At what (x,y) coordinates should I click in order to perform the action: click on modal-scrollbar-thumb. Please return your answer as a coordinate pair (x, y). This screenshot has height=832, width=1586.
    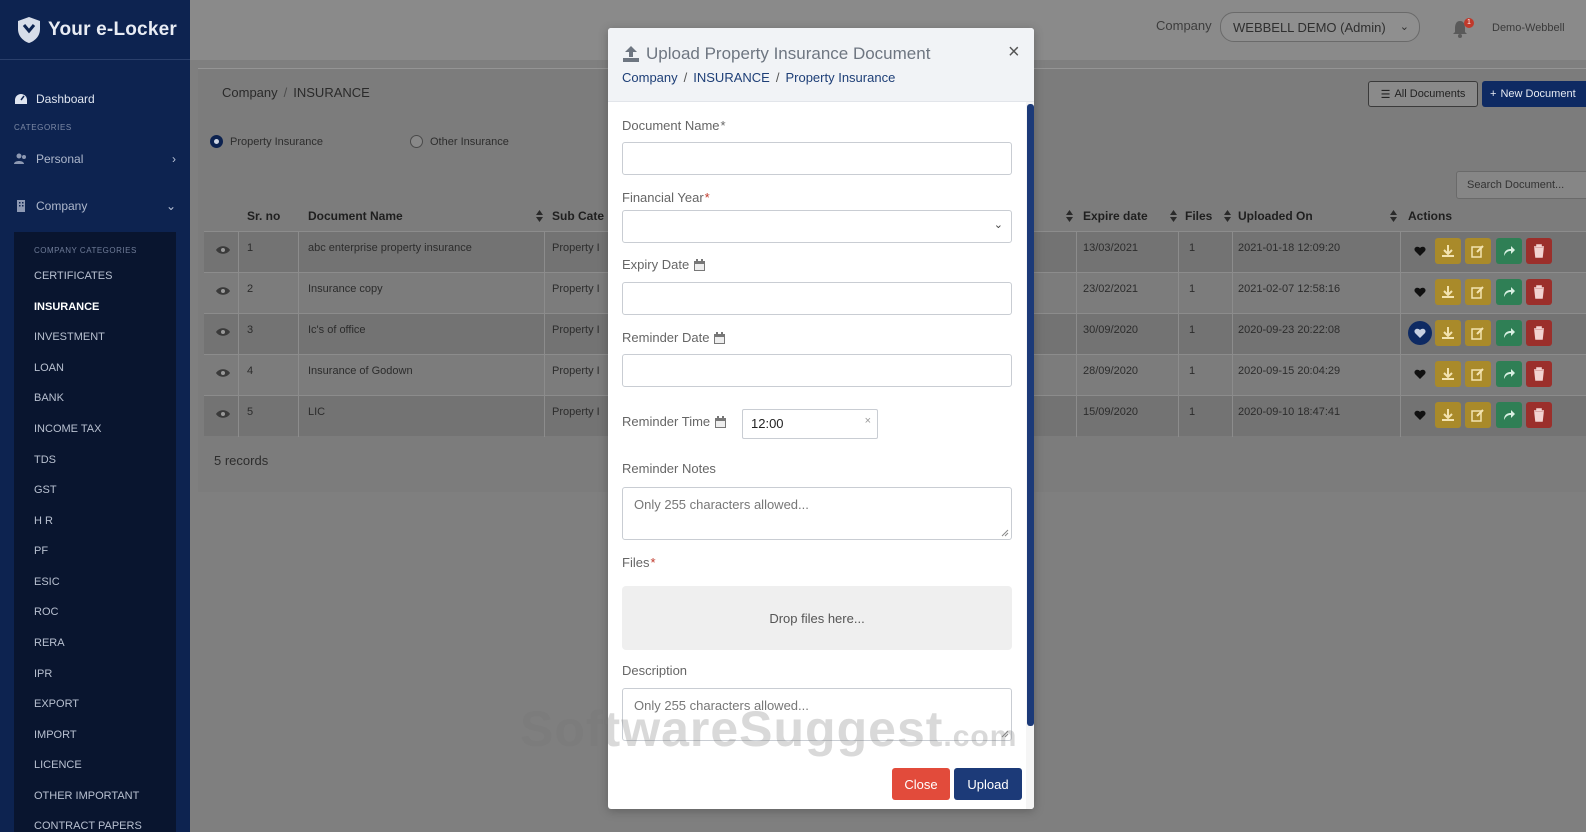
    Looking at the image, I should click on (1030, 415).